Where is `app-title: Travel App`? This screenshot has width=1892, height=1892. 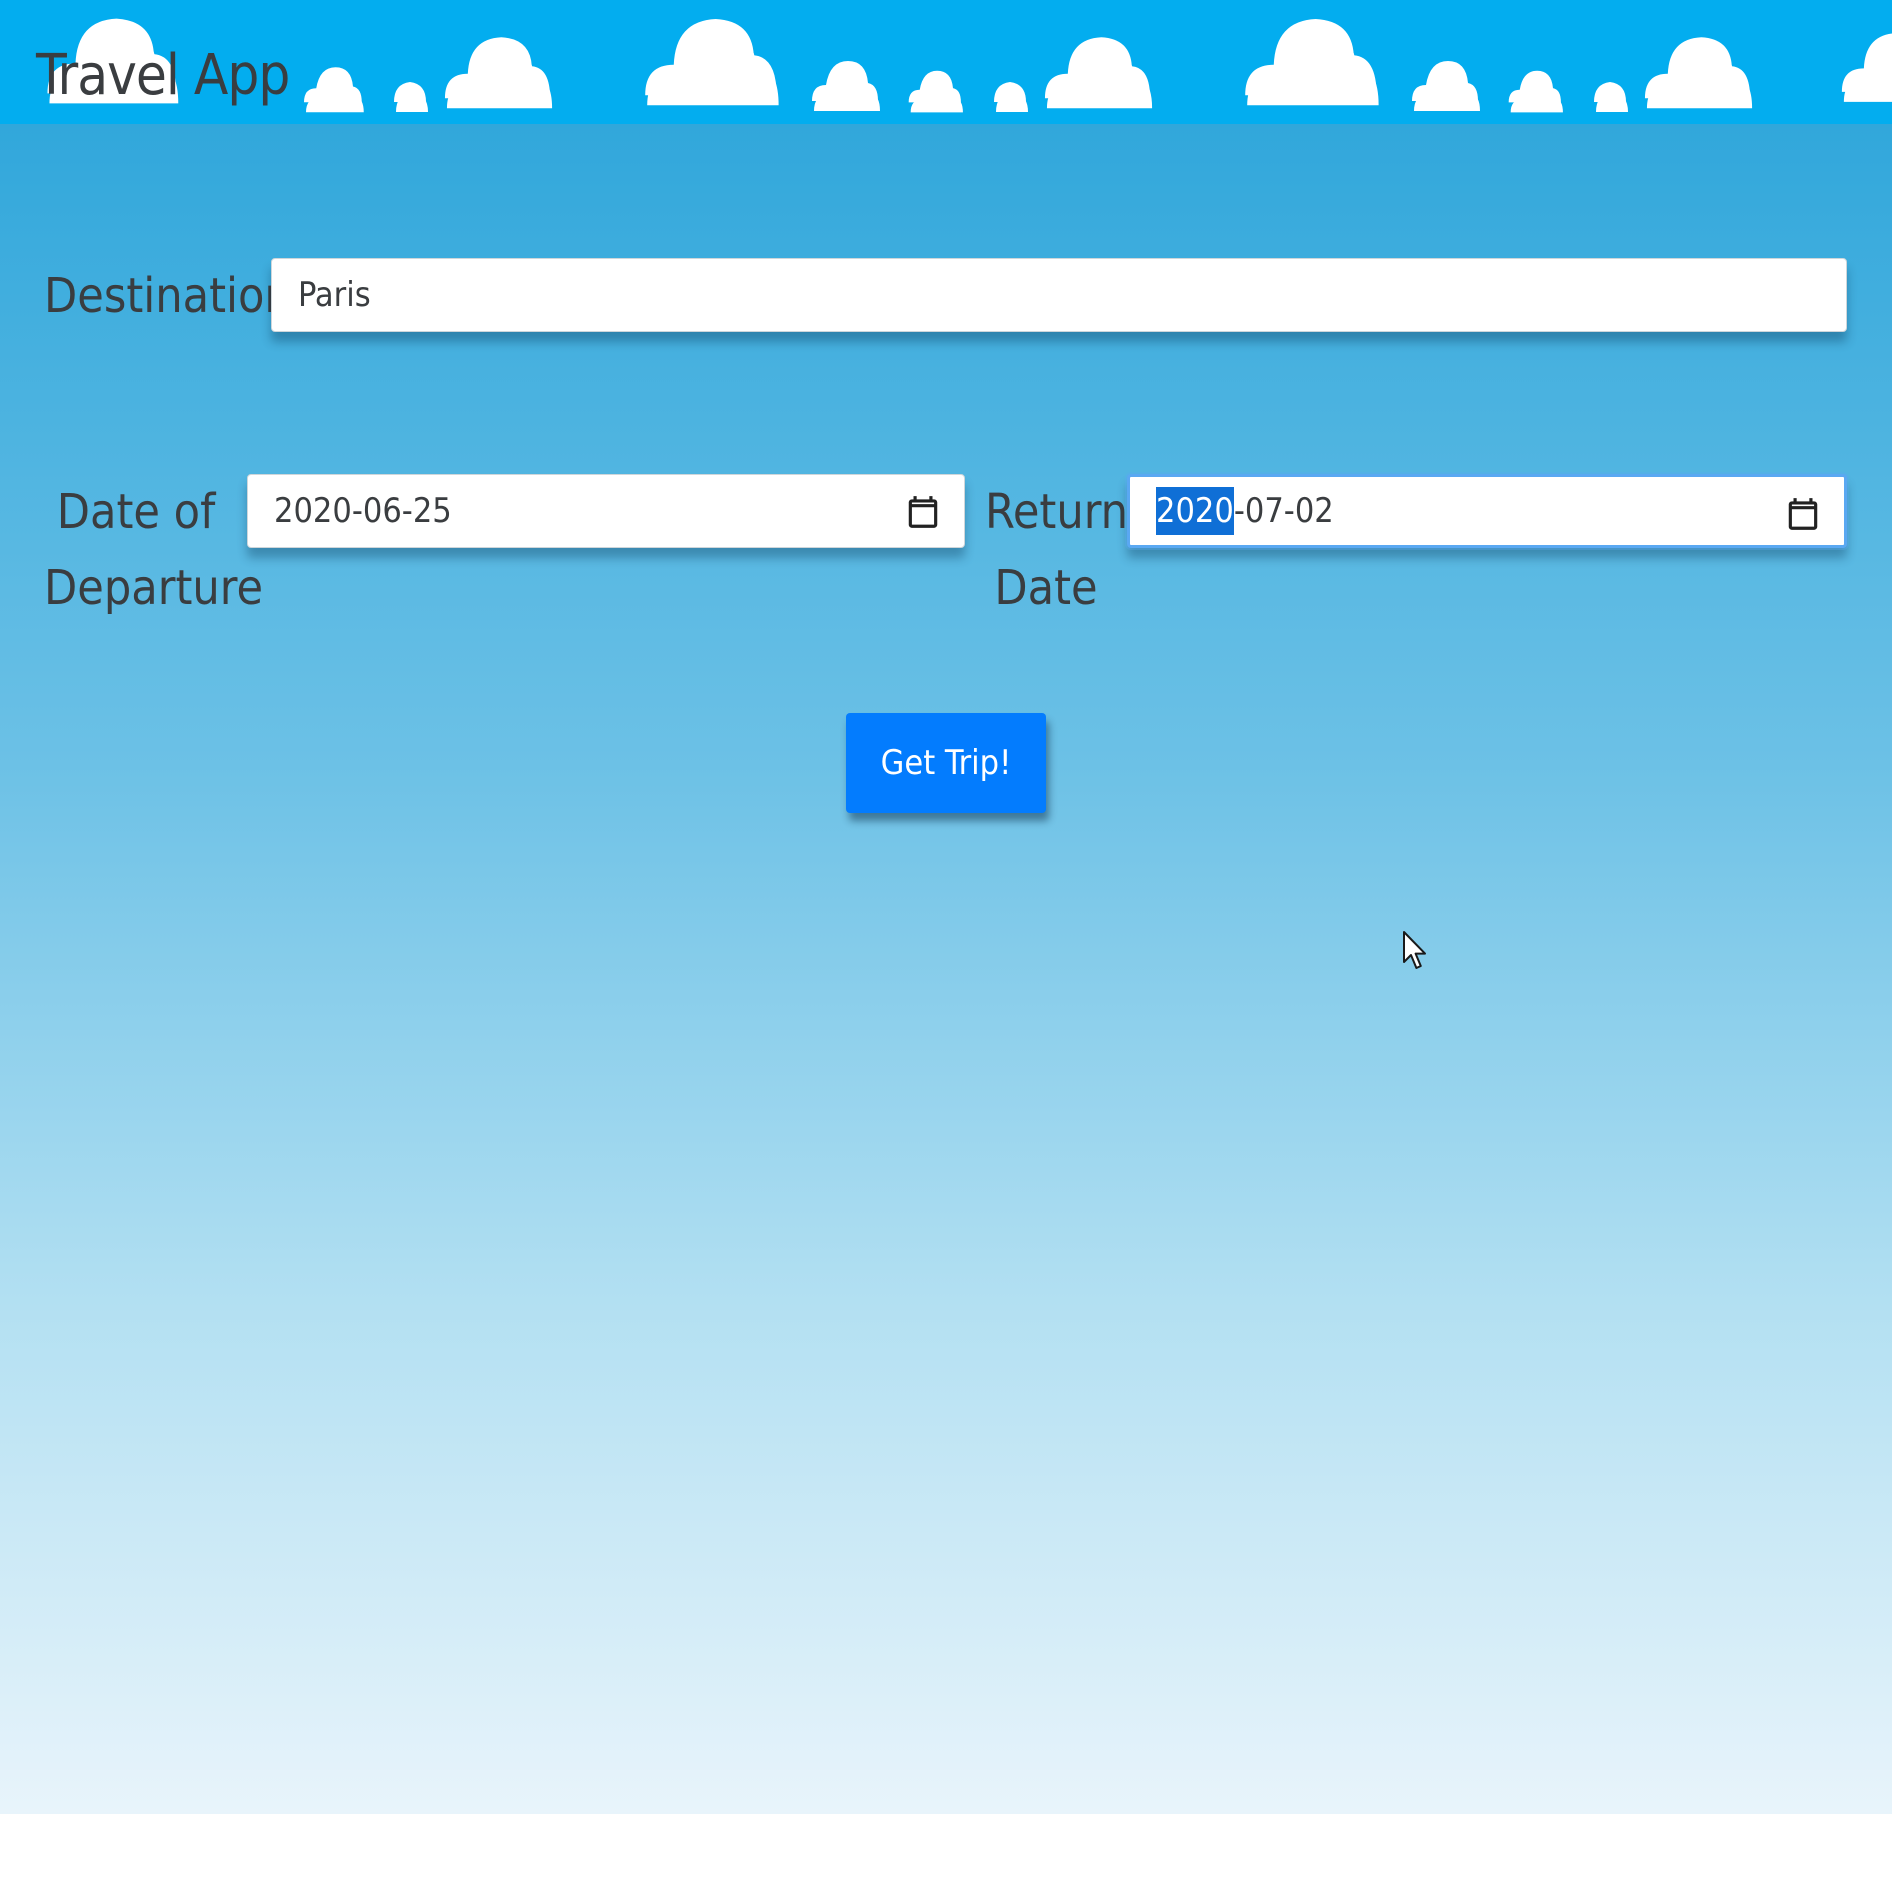 app-title: Travel App is located at coordinates (163, 75).